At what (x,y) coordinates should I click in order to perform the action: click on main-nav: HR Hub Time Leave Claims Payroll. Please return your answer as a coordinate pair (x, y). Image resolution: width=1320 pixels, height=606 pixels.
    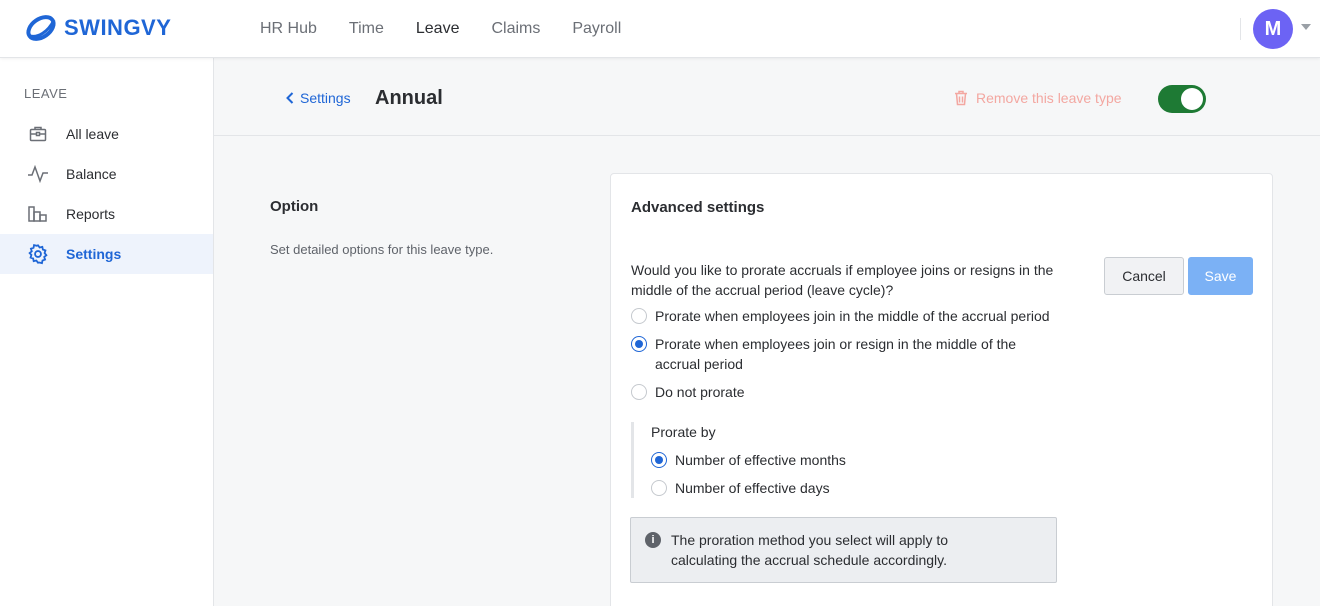
    Looking at the image, I should click on (456, 29).